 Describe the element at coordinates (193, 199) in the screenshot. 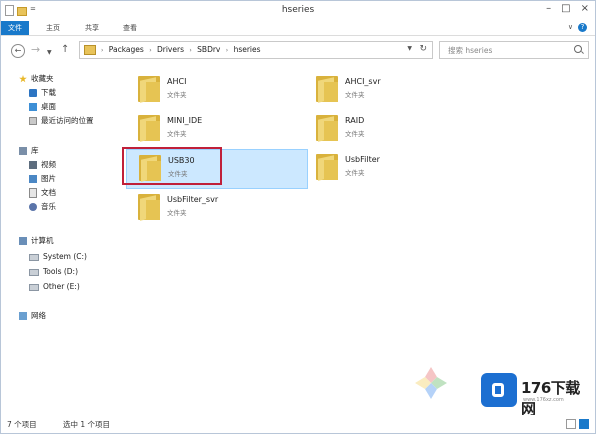

I see `item-name: UsbFilter_svr` at that location.